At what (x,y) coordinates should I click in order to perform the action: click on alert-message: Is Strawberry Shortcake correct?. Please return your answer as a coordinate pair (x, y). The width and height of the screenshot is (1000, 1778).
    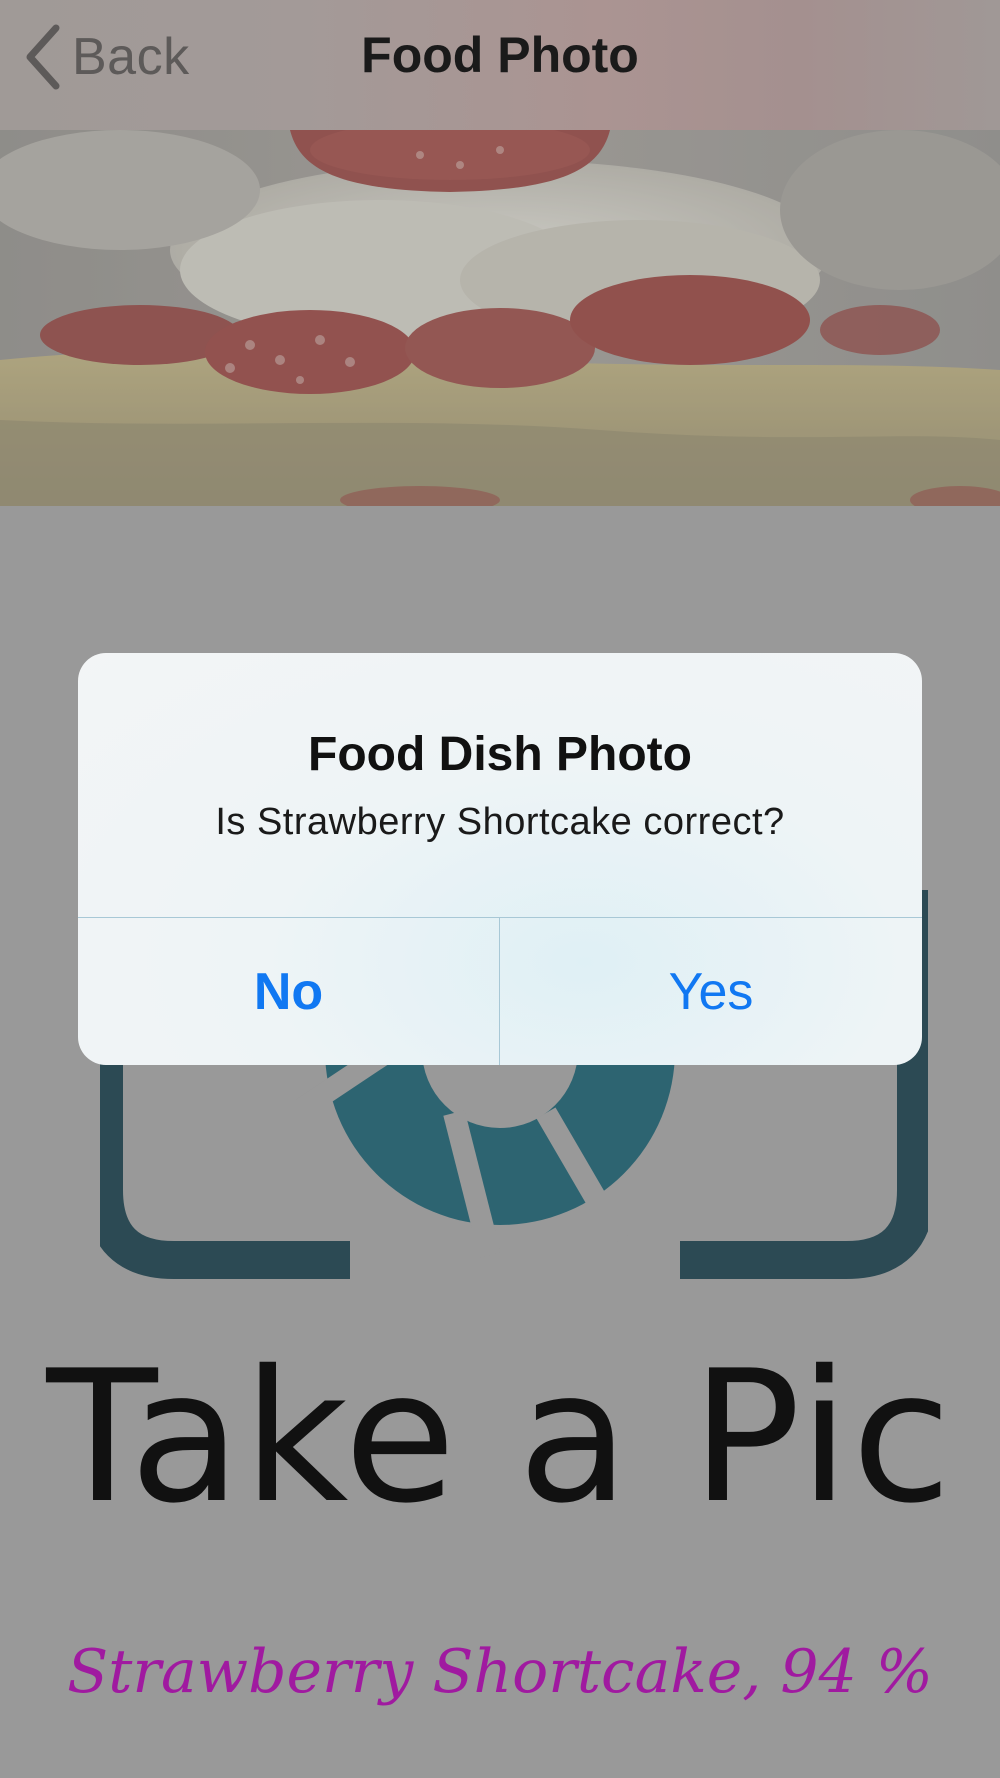
    Looking at the image, I should click on (500, 822).